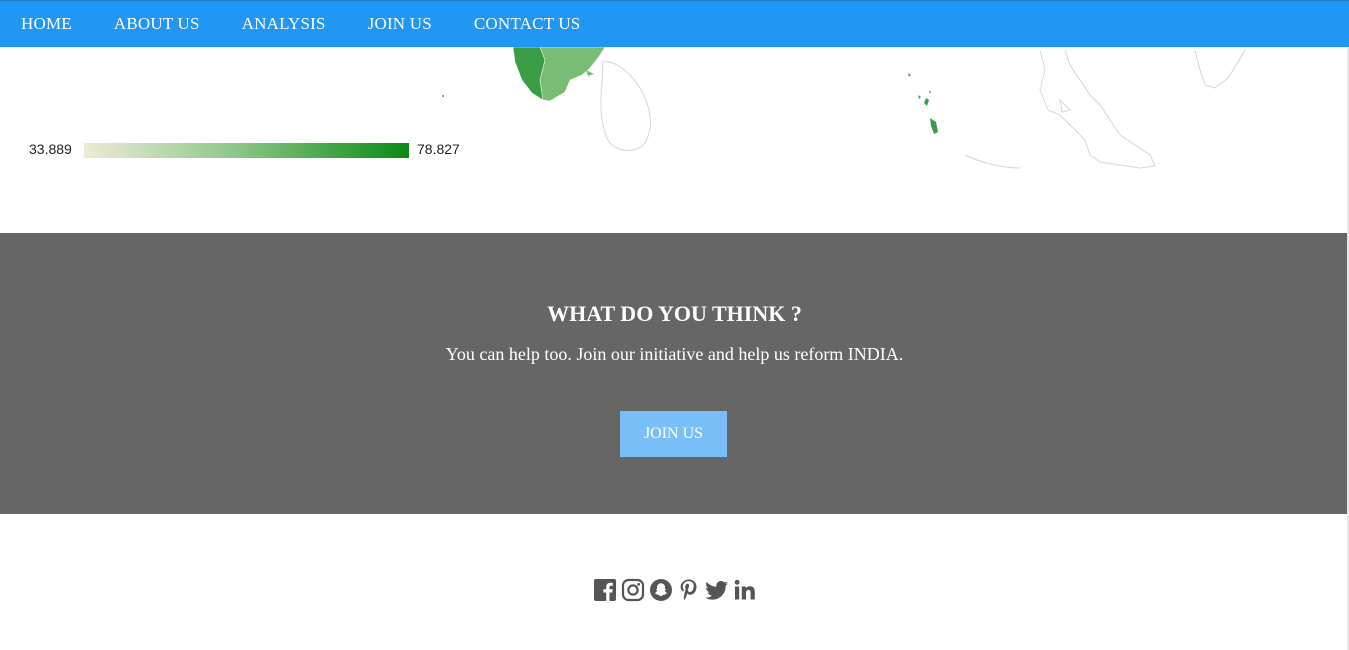  I want to click on nav-join-us: JOIN US, so click(400, 24).